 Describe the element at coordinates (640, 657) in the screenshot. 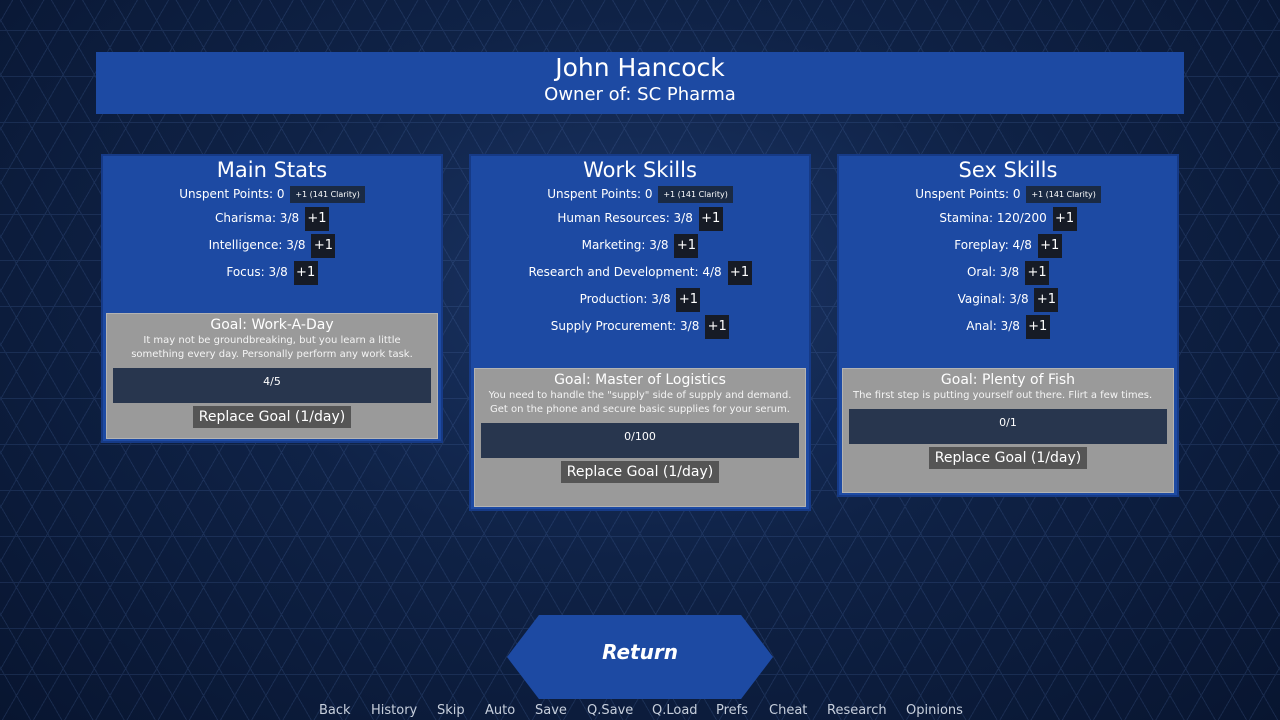

I see `return-button: Return` at that location.